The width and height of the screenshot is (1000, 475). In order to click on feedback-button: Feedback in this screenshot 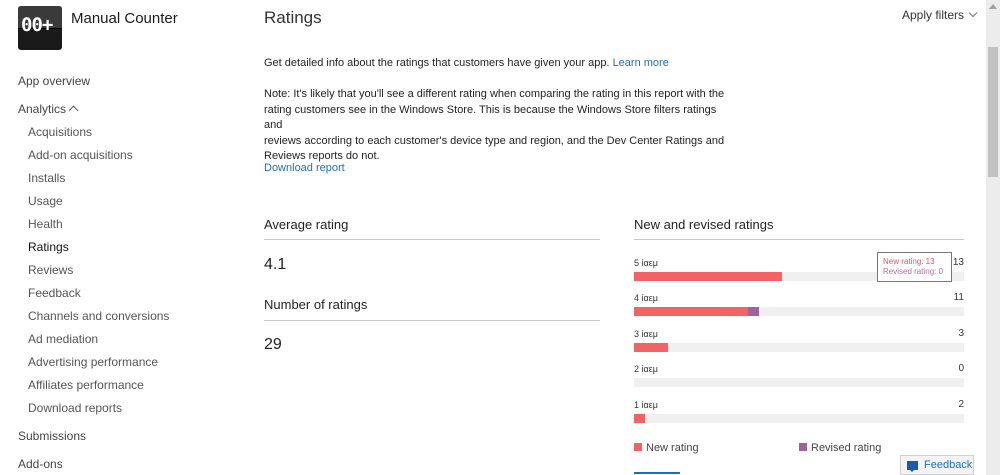, I will do `click(937, 465)`.